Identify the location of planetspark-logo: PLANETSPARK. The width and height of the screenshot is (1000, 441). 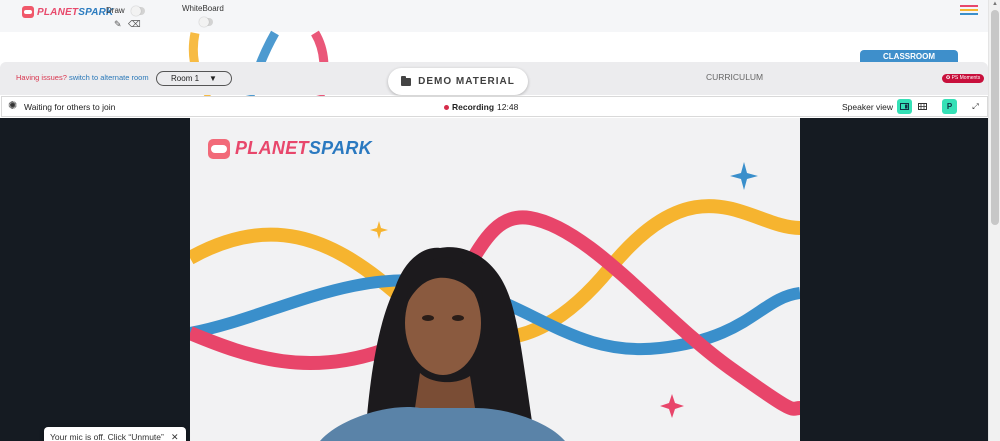
(67, 12).